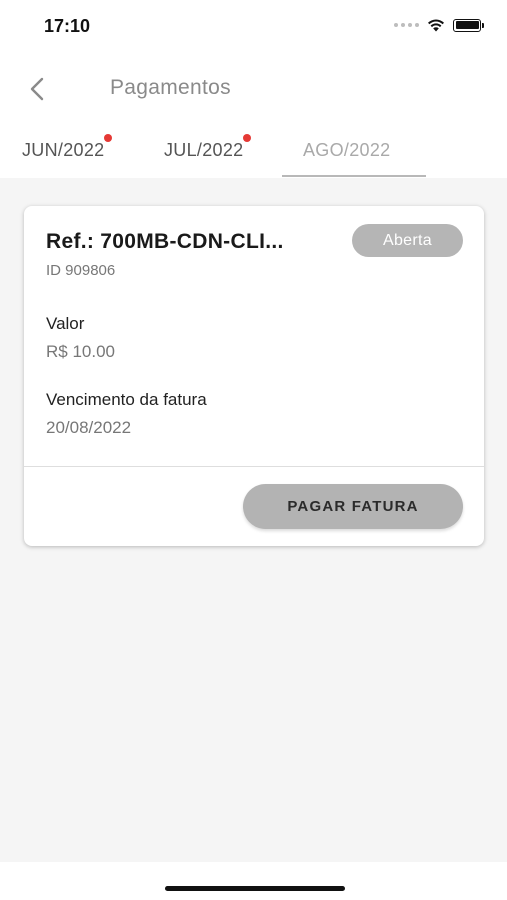  I want to click on status-bar: 17:10, so click(253, 28).